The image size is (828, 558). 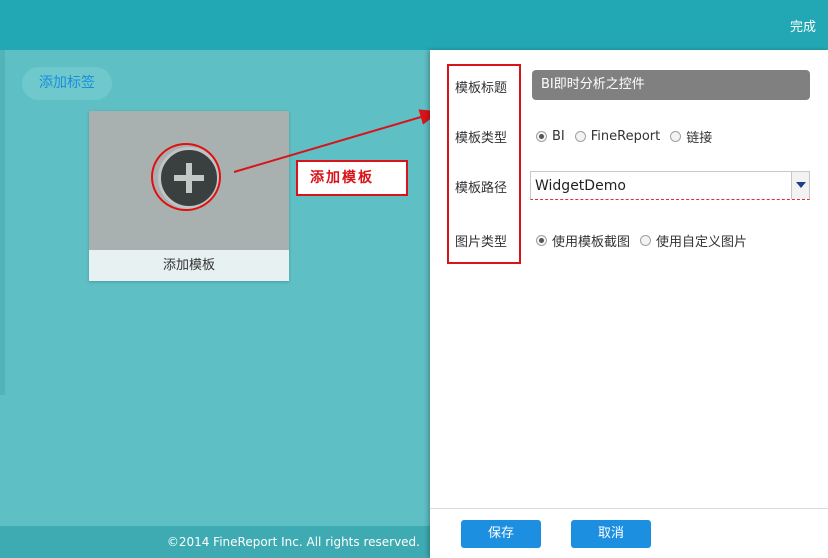 What do you see at coordinates (481, 188) in the screenshot?
I see `template-path-label: 模板路径` at bounding box center [481, 188].